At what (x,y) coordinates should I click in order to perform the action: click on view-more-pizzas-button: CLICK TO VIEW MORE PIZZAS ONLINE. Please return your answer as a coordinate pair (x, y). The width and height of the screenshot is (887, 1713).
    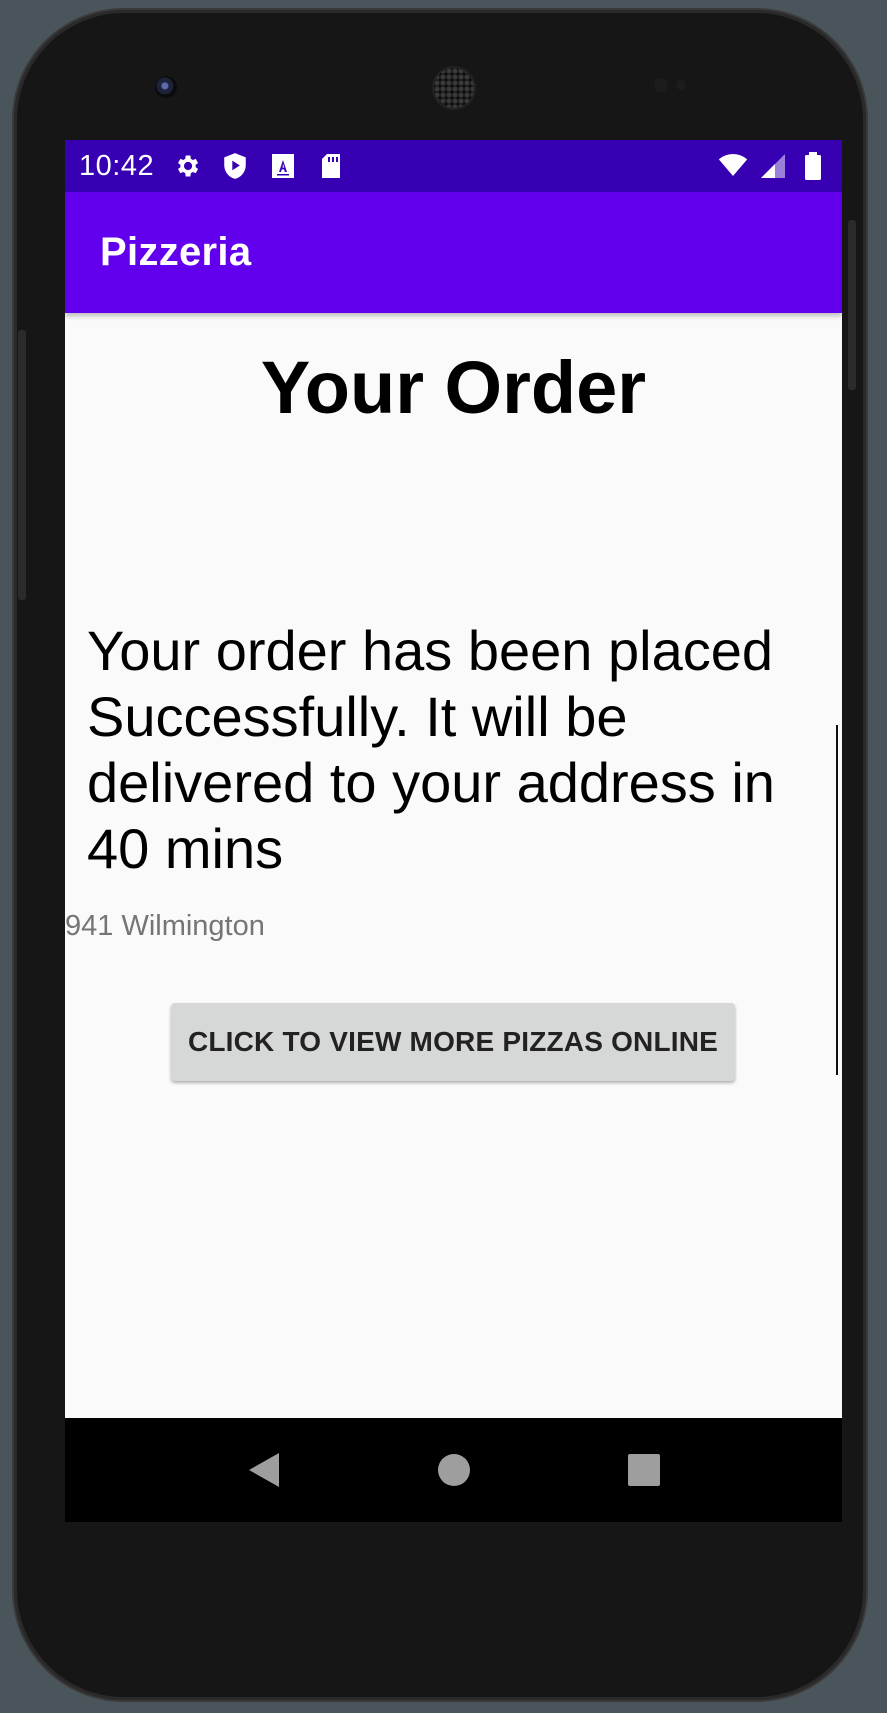
    Looking at the image, I should click on (453, 1042).